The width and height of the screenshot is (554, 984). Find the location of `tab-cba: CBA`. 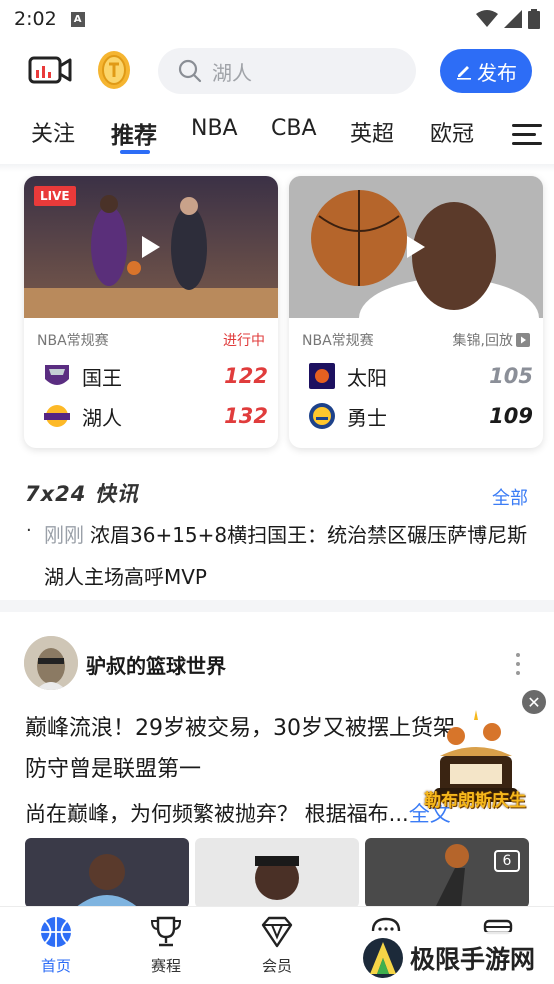

tab-cba: CBA is located at coordinates (294, 128).